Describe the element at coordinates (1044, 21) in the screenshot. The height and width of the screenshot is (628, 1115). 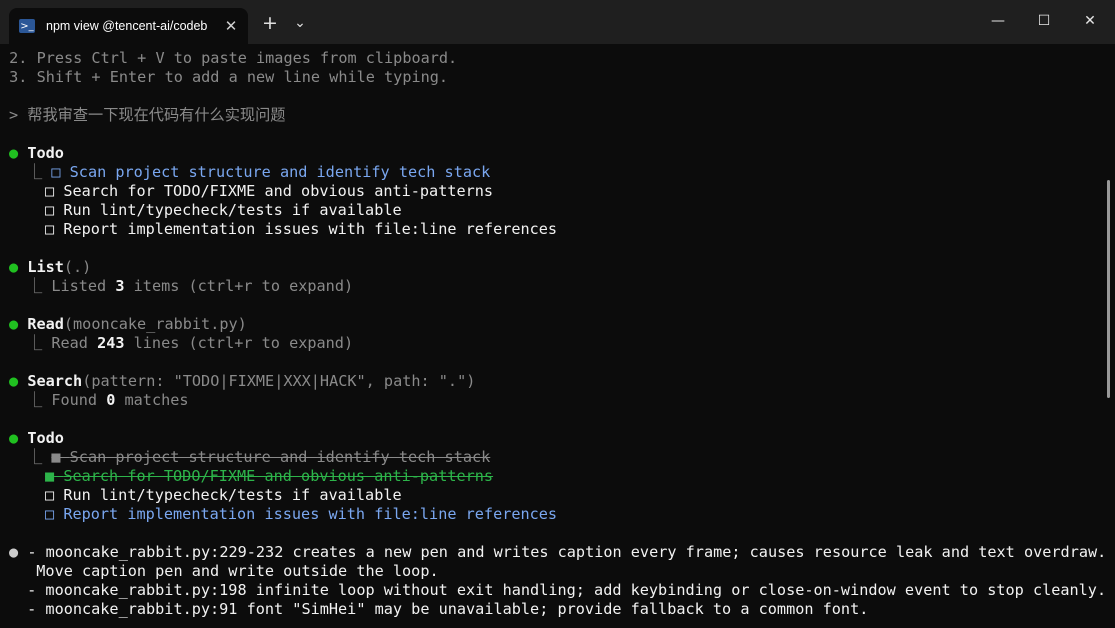
I see `maximize-button: ☐` at that location.